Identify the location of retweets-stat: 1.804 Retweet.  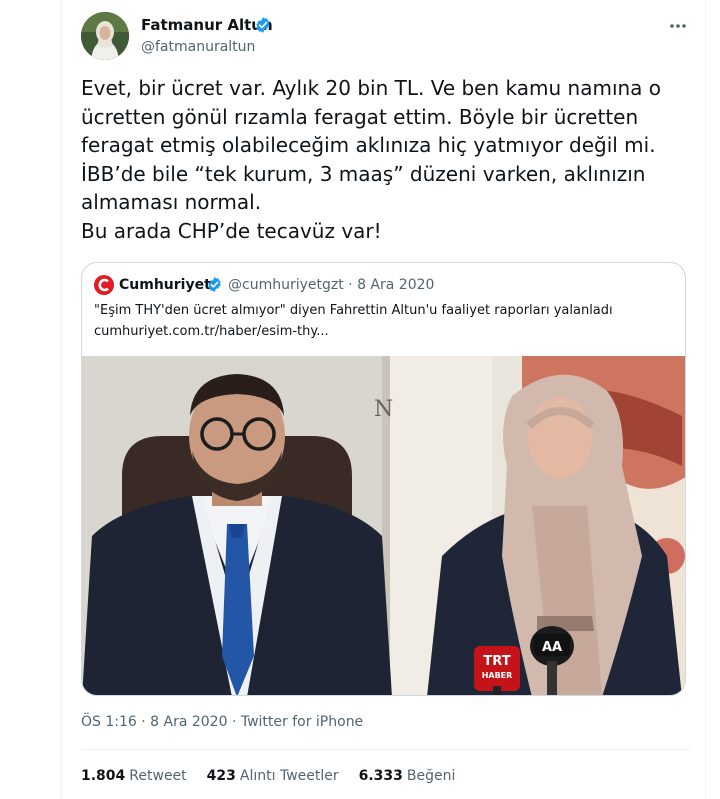
(134, 776).